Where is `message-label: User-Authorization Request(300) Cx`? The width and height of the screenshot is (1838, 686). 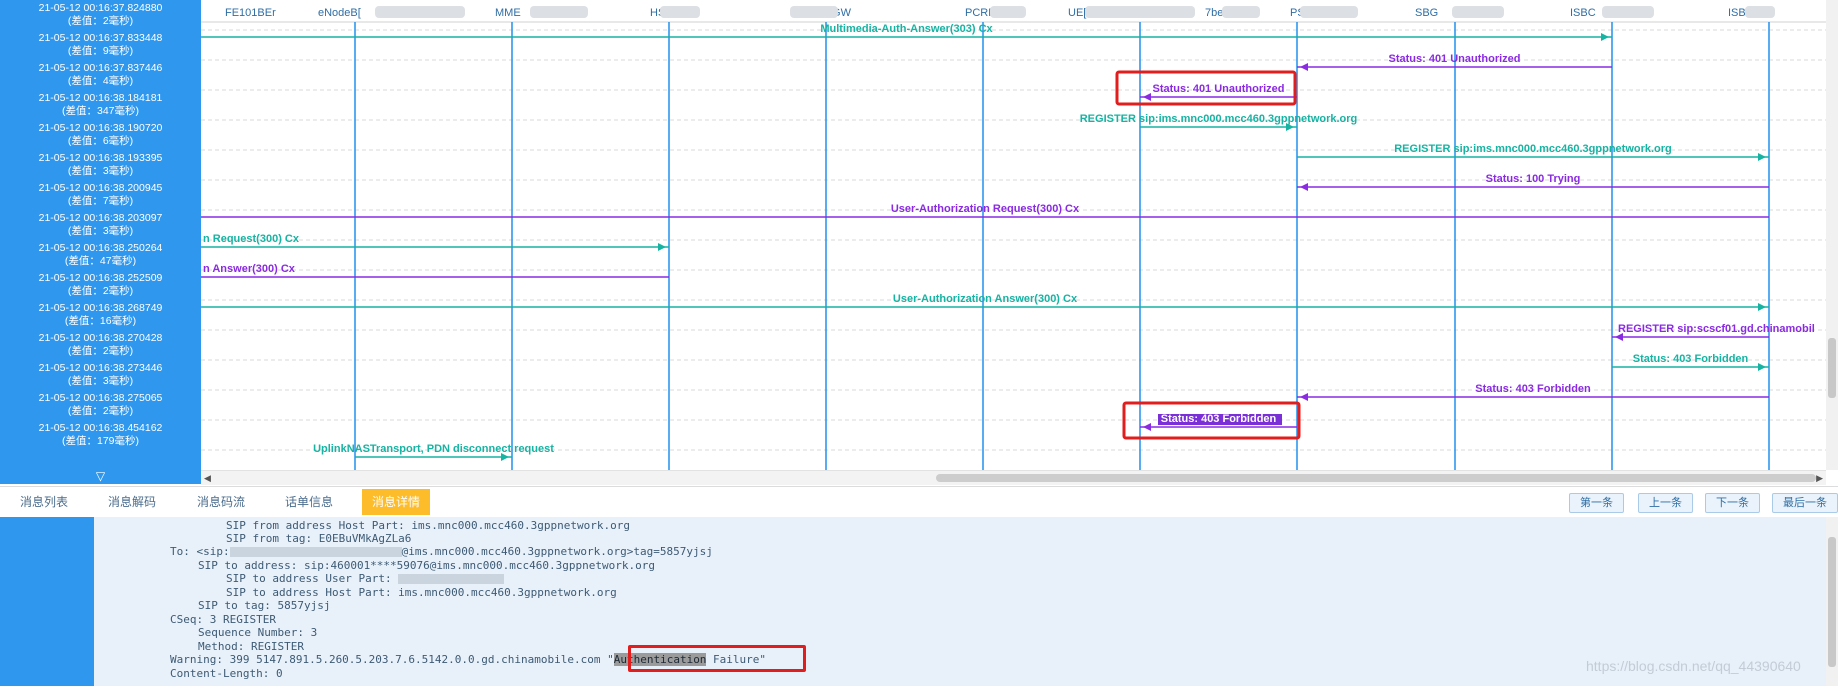
message-label: User-Authorization Request(300) Cx is located at coordinates (985, 209).